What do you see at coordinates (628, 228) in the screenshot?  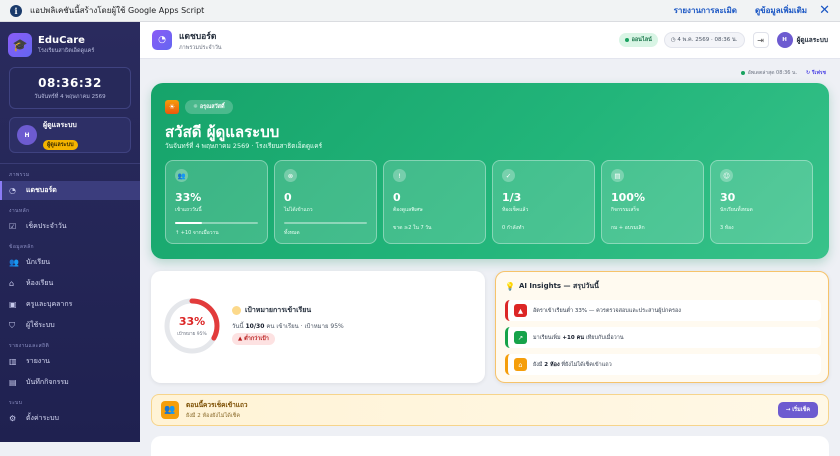 I see `kpi-footer: กม + อบรมเลิก` at bounding box center [628, 228].